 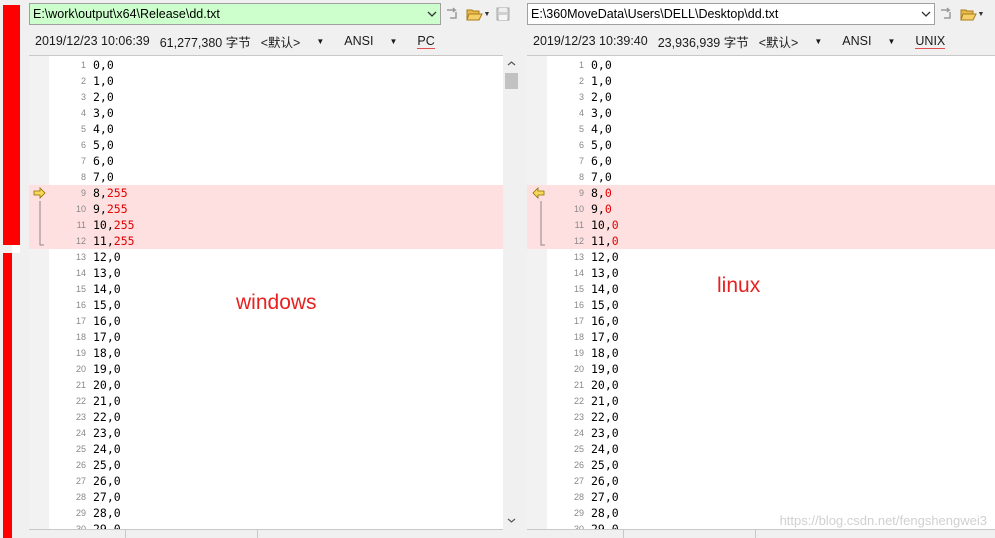 I want to click on code-line: 16 15,0, so click(x=761, y=305).